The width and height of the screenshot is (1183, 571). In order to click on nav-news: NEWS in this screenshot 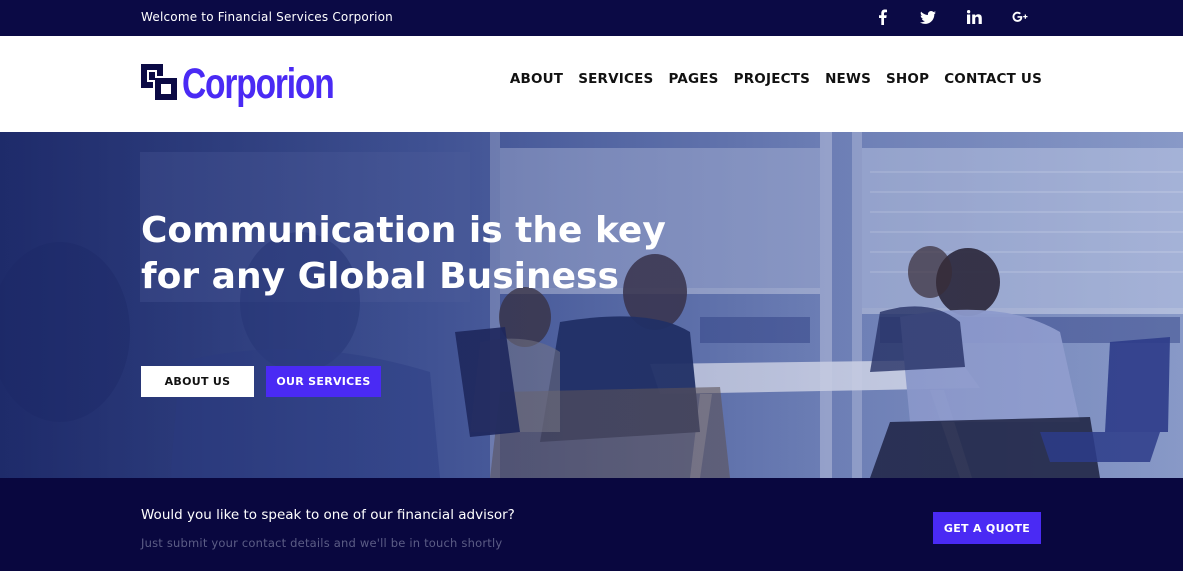, I will do `click(848, 79)`.